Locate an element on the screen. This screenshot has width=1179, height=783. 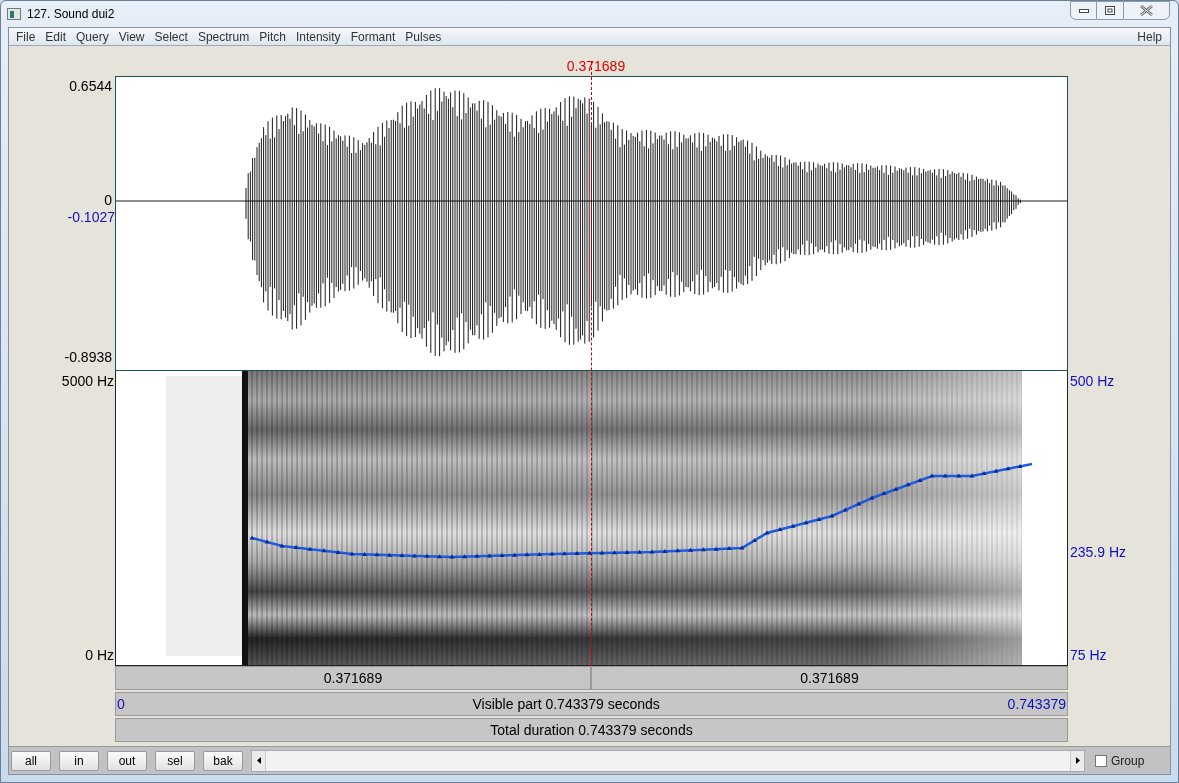
zoom-button: sel is located at coordinates (175, 760).